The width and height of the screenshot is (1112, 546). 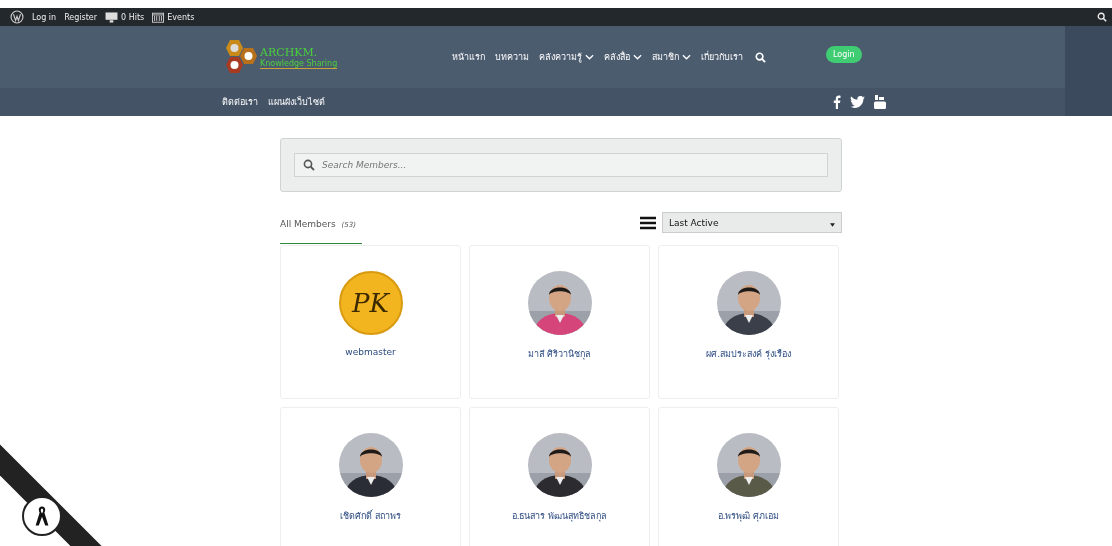 I want to click on member-name: มาลี ศิริวานิชกุล, so click(x=559, y=354).